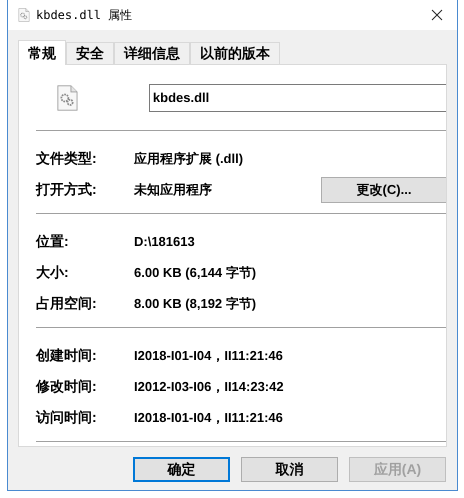  I want to click on field-label: 位置:, so click(53, 241).